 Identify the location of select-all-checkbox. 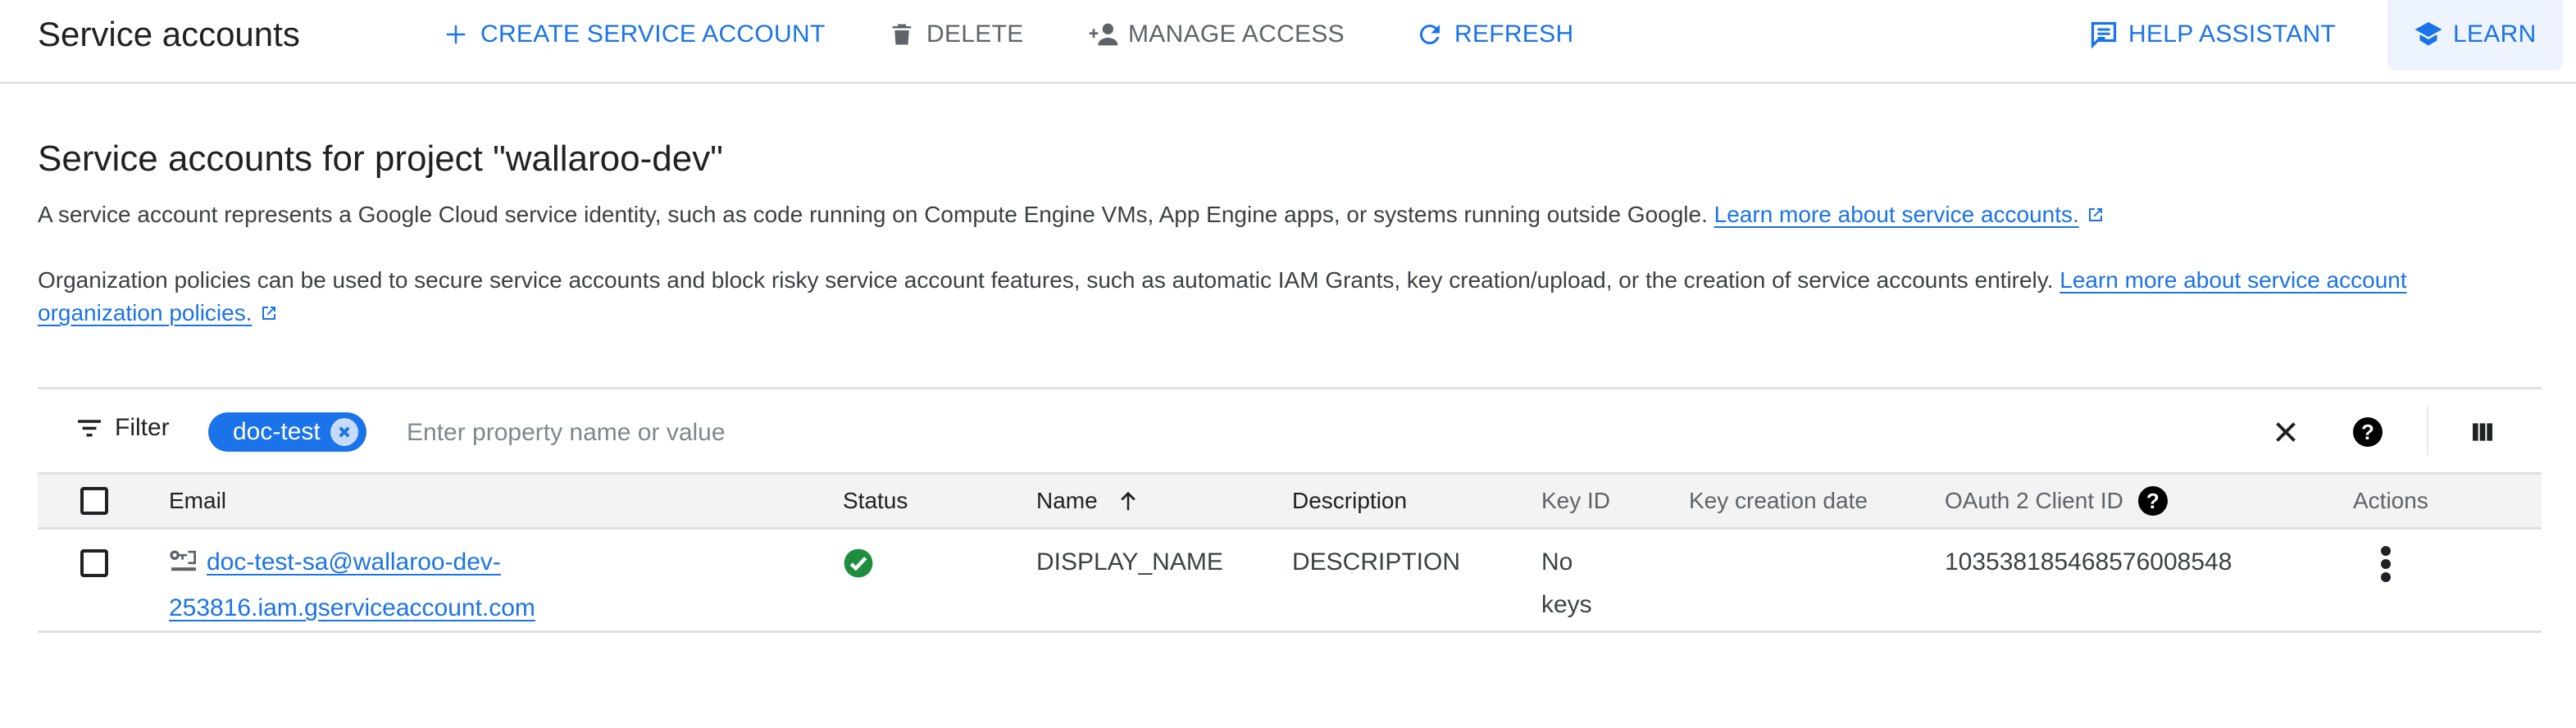
(94, 501).